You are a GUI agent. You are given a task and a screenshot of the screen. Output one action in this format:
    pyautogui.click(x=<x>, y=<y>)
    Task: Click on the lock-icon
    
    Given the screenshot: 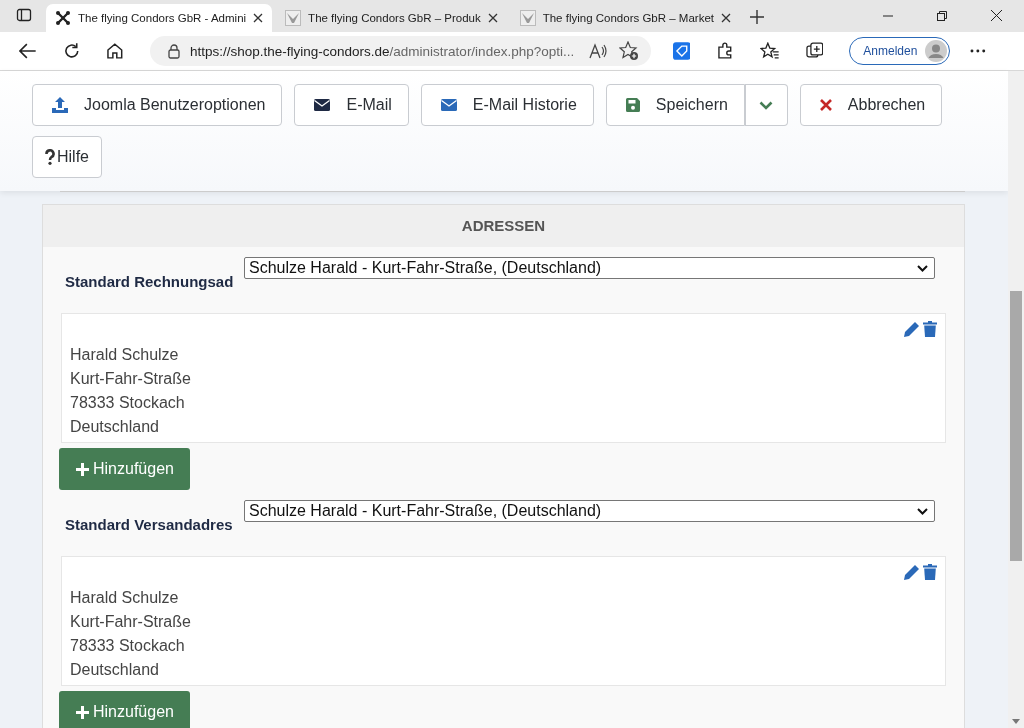 What is the action you would take?
    pyautogui.click(x=173, y=51)
    